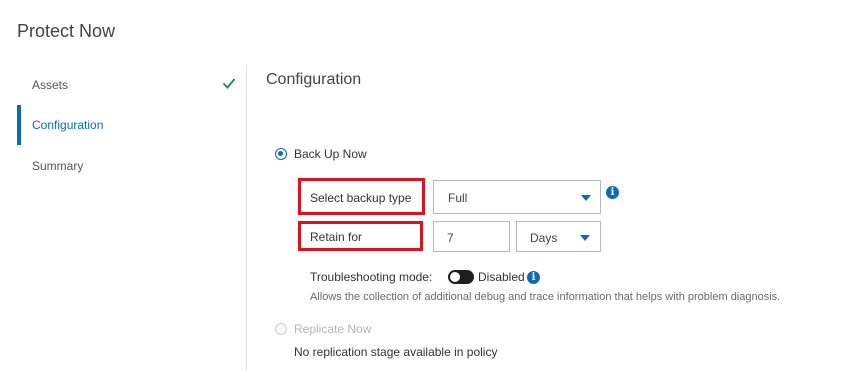 This screenshot has width=858, height=371. Describe the element at coordinates (336, 237) in the screenshot. I see `retain-for-label: Retain for` at that location.